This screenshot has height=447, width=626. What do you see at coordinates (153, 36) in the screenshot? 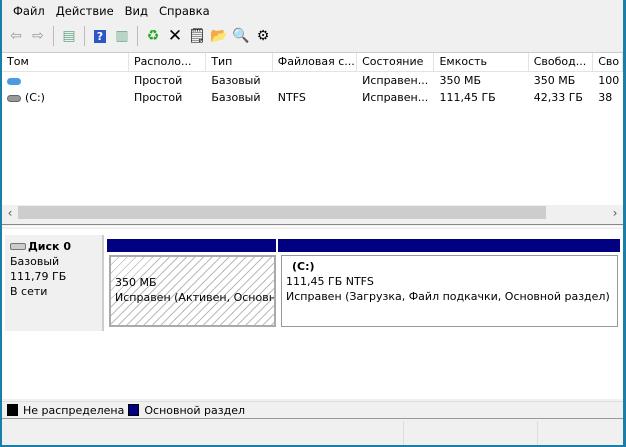
I see `refresh-icon: ♻` at bounding box center [153, 36].